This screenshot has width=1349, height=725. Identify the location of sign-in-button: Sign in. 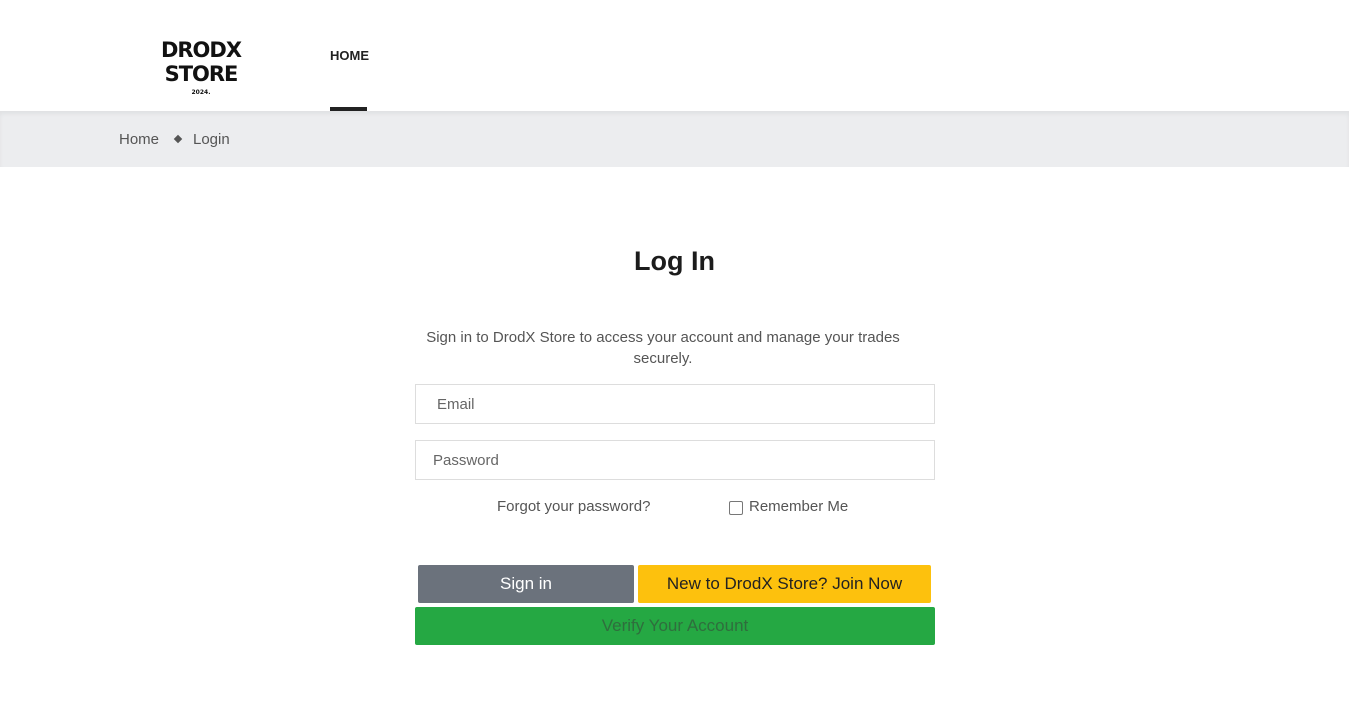
(526, 584).